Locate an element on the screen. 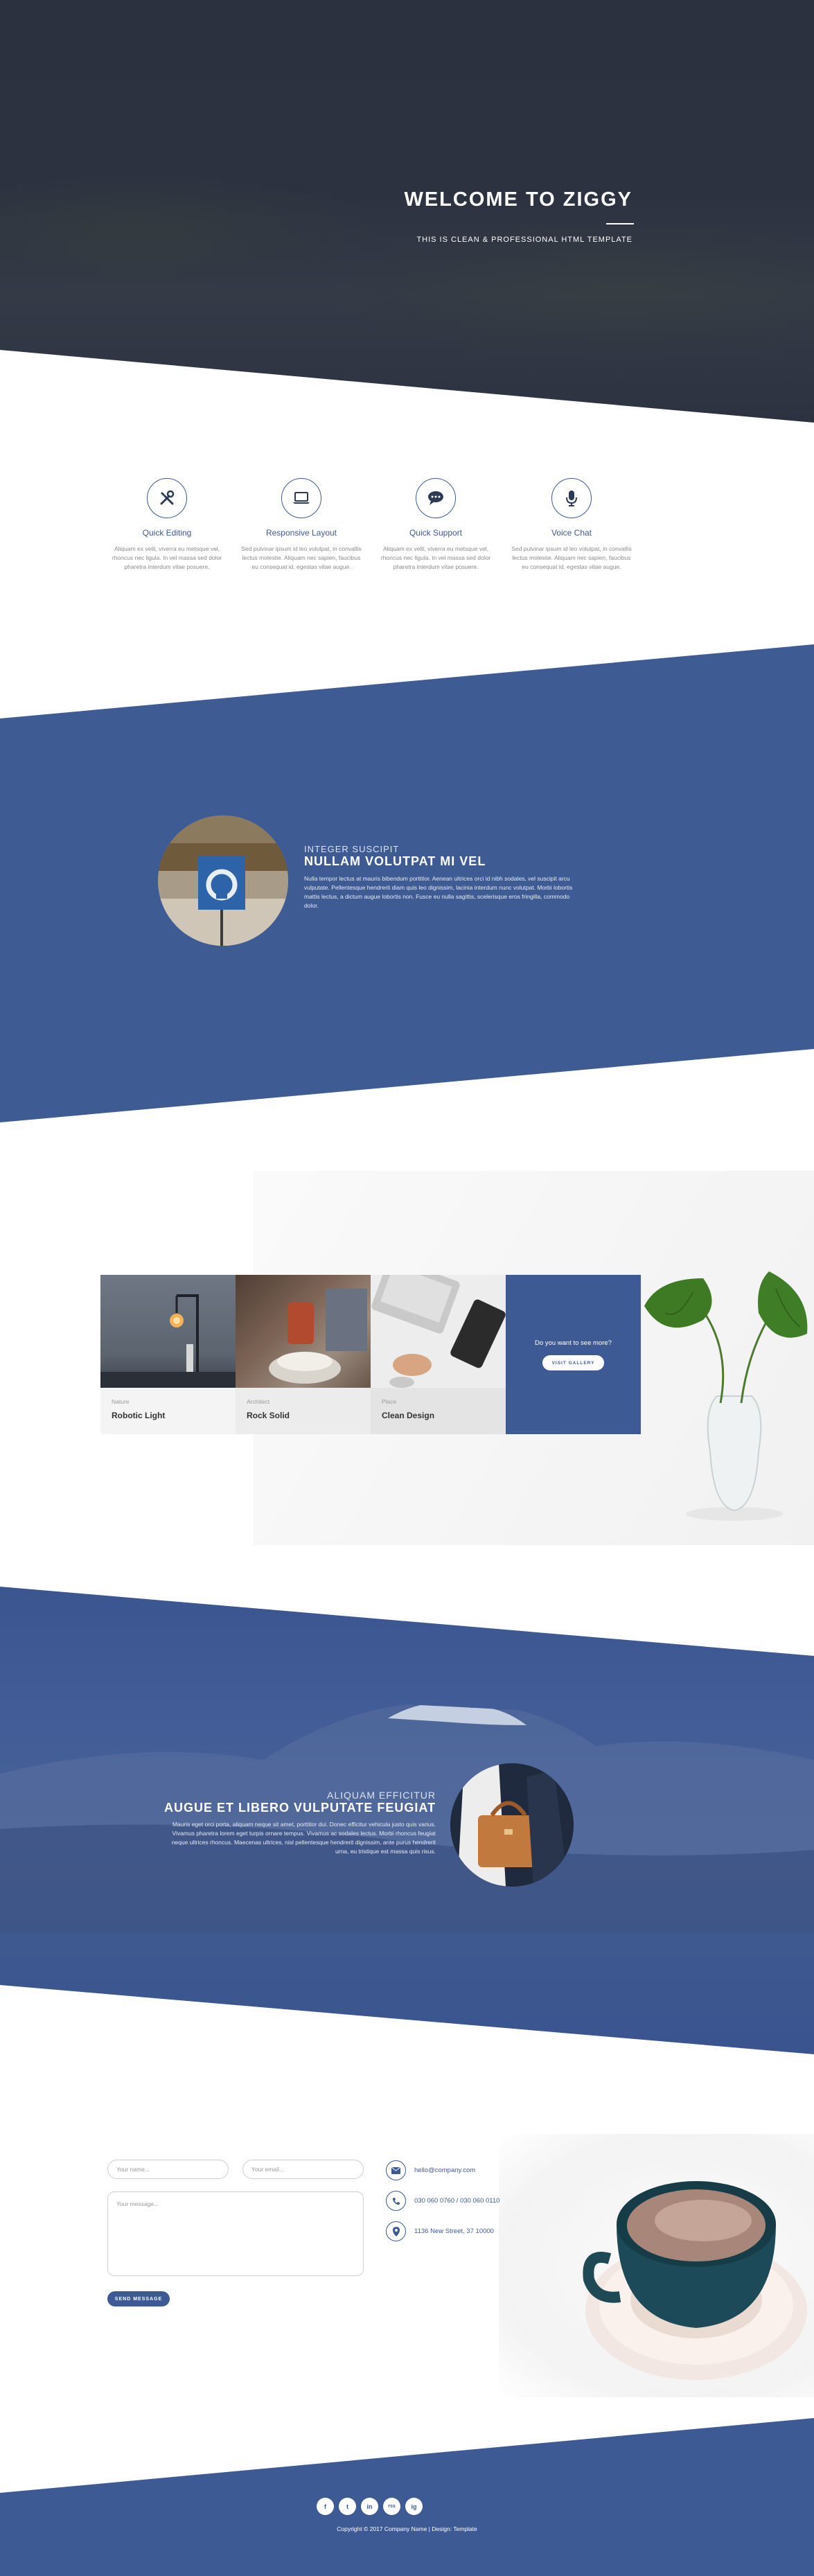  about-title: NULLAM VOLUTPAT MI VEL is located at coordinates (395, 861).